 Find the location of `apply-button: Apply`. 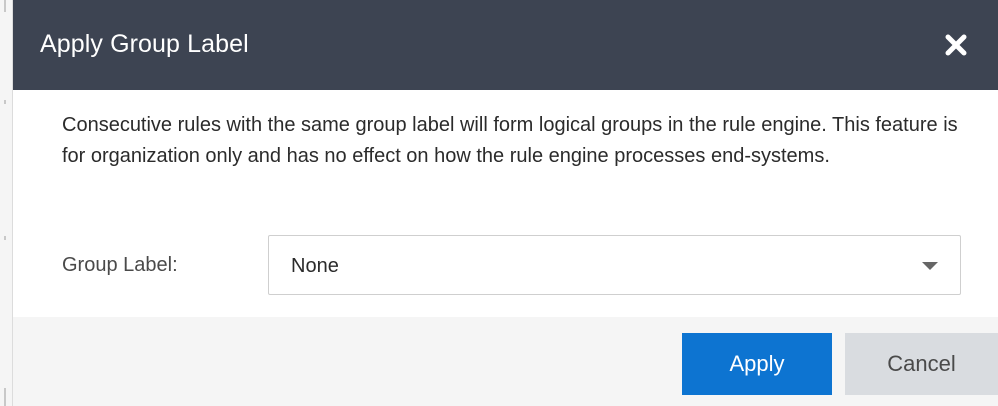

apply-button: Apply is located at coordinates (757, 364).